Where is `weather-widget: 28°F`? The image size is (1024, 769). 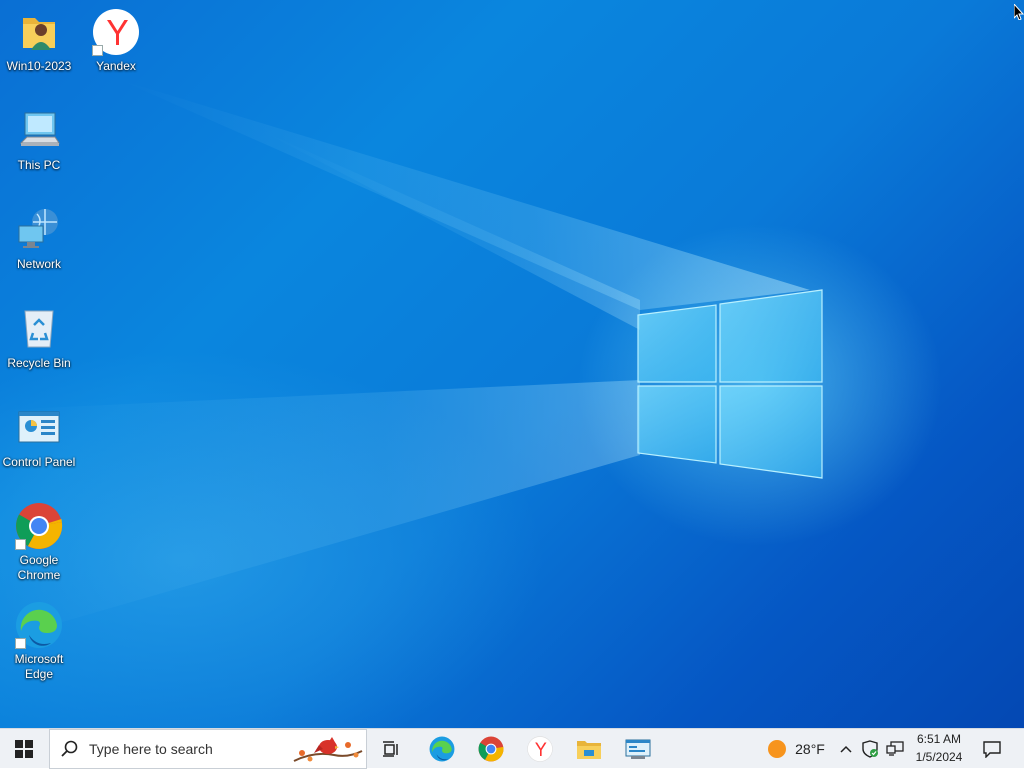
weather-widget: 28°F is located at coordinates (796, 749).